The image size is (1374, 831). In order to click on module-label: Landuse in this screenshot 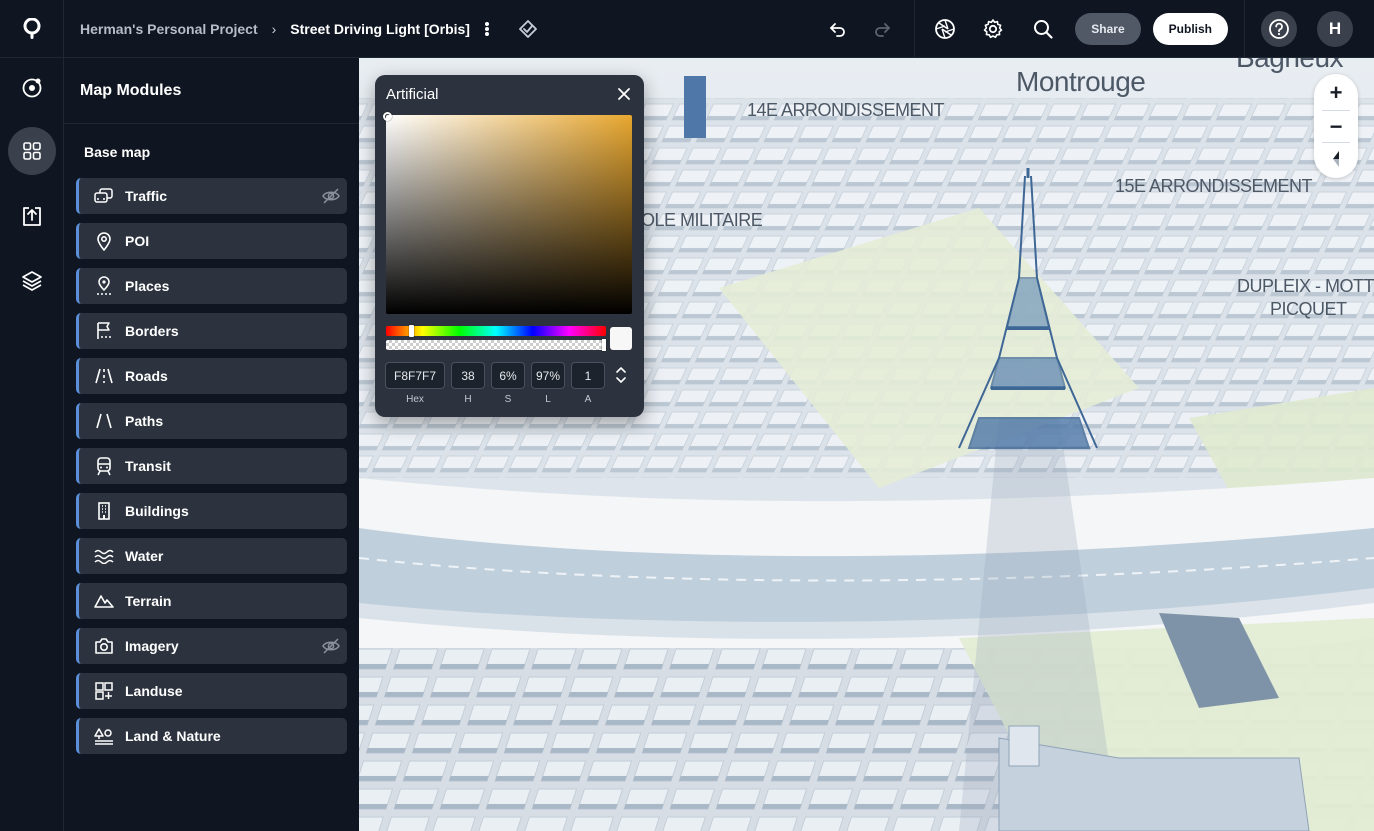, I will do `click(154, 691)`.